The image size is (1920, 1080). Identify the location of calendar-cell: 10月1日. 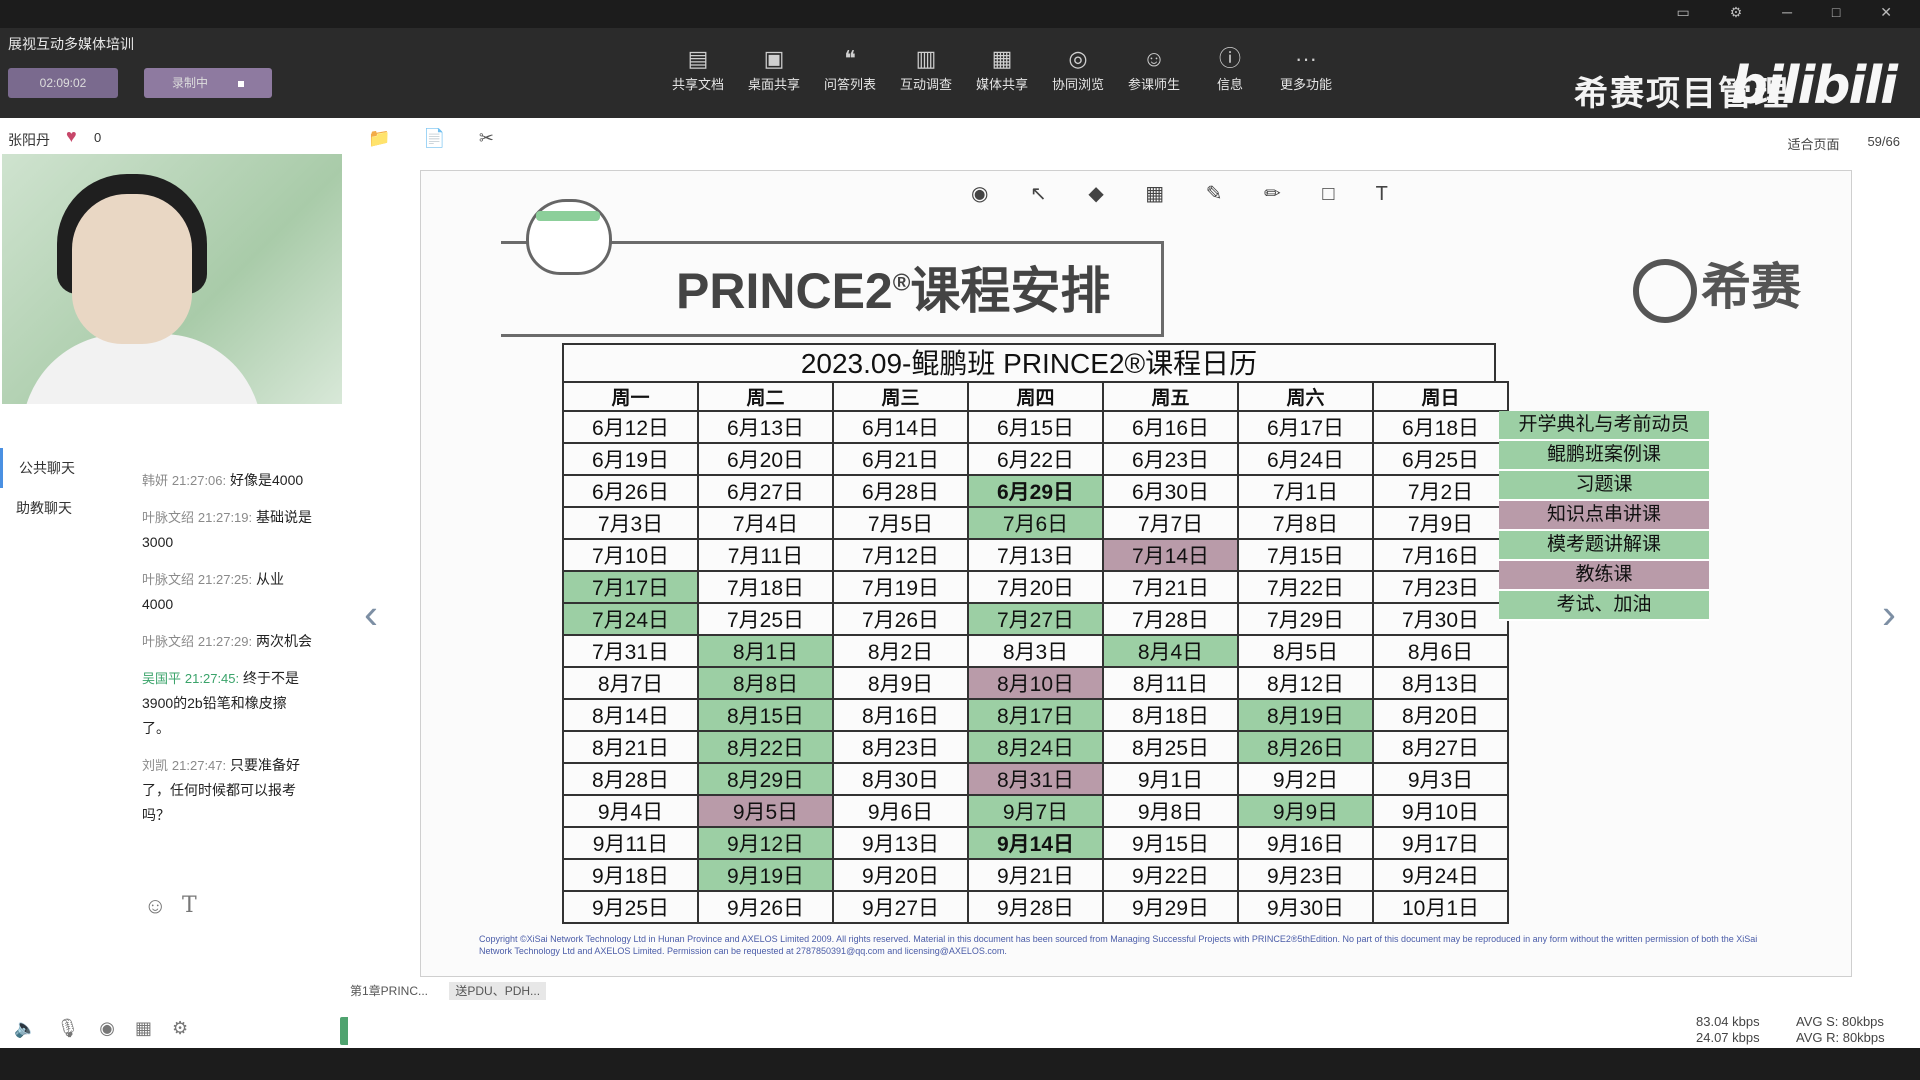
(1440, 907).